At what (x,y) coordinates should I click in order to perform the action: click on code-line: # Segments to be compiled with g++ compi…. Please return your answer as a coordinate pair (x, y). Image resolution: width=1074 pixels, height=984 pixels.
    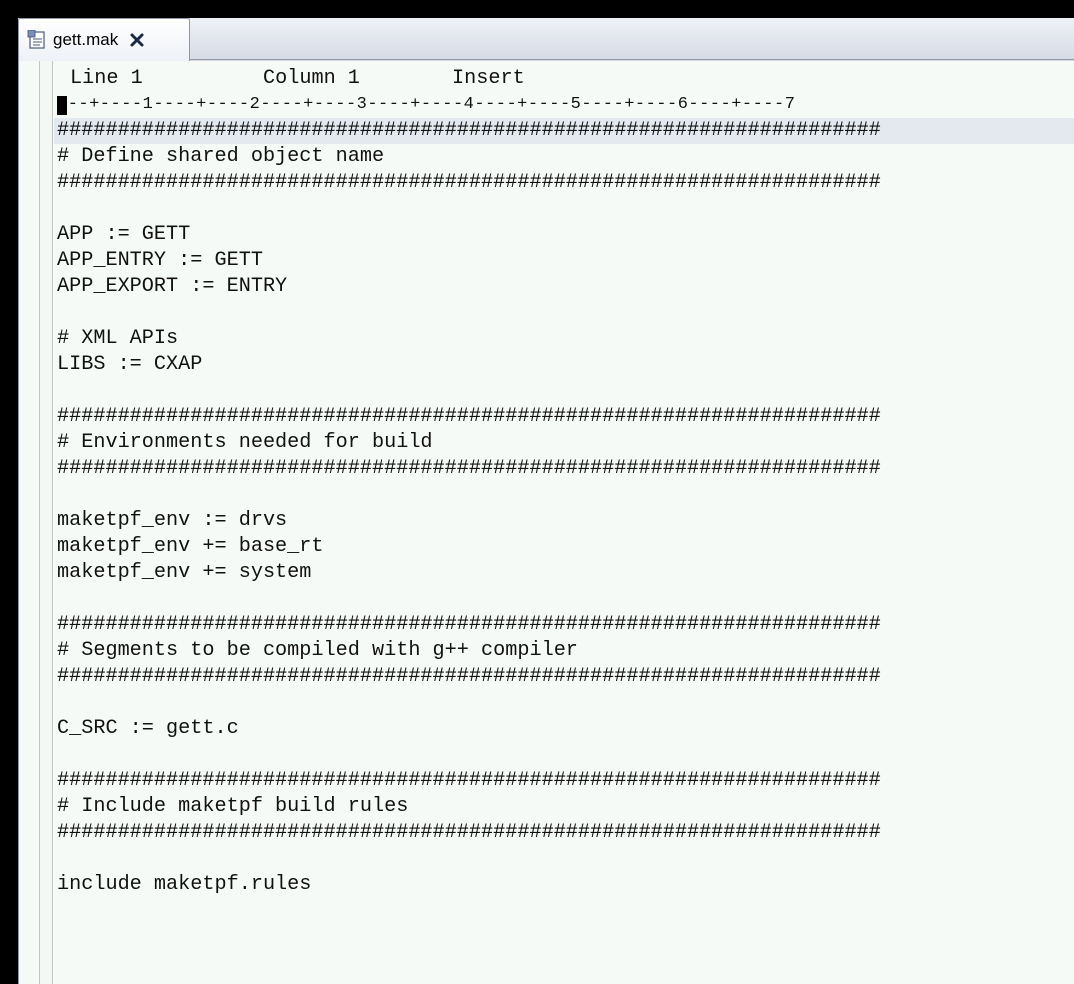
    Looking at the image, I should click on (564, 651).